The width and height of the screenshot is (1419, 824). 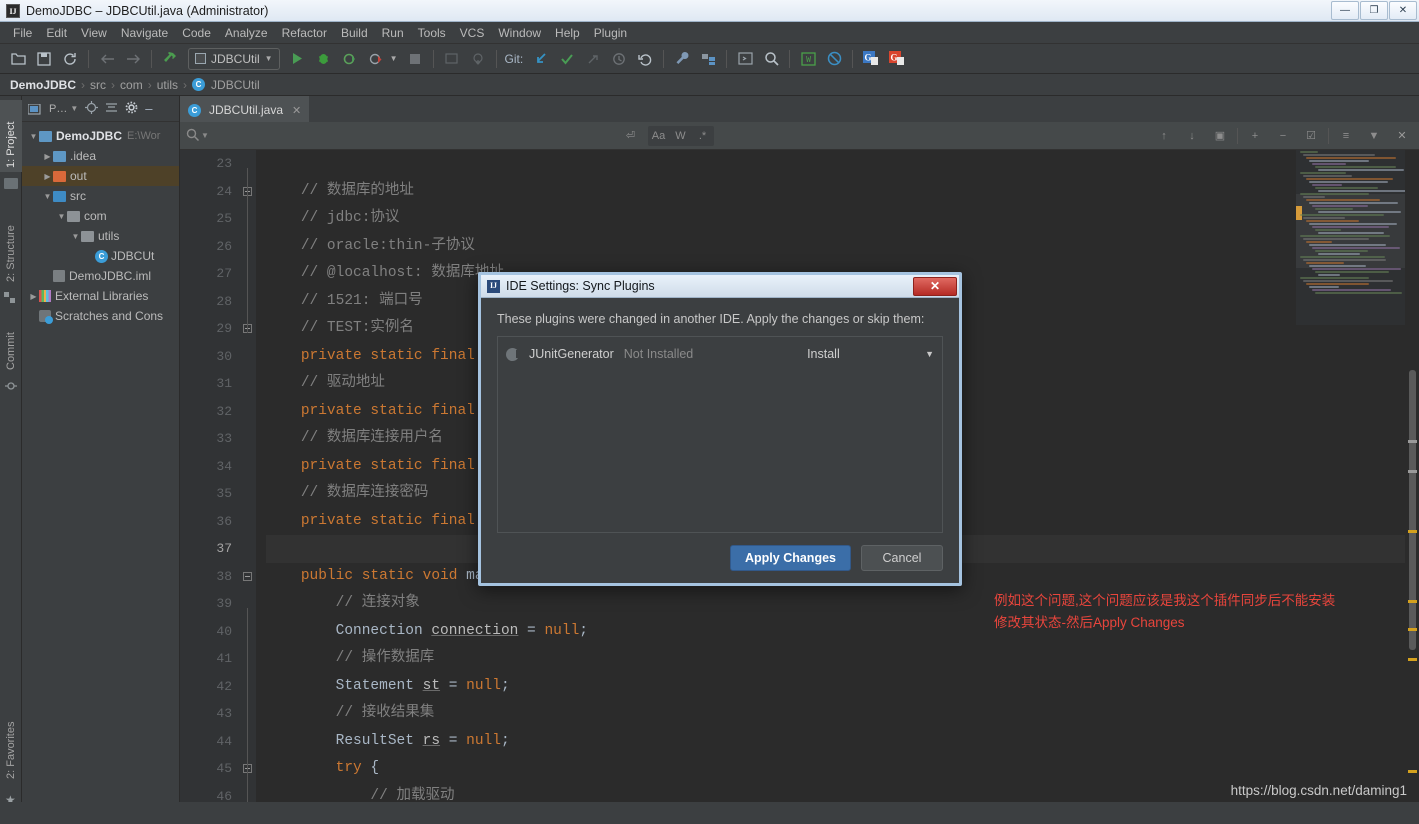 What do you see at coordinates (210, 357) in the screenshot?
I see `line-number: 30` at bounding box center [210, 357].